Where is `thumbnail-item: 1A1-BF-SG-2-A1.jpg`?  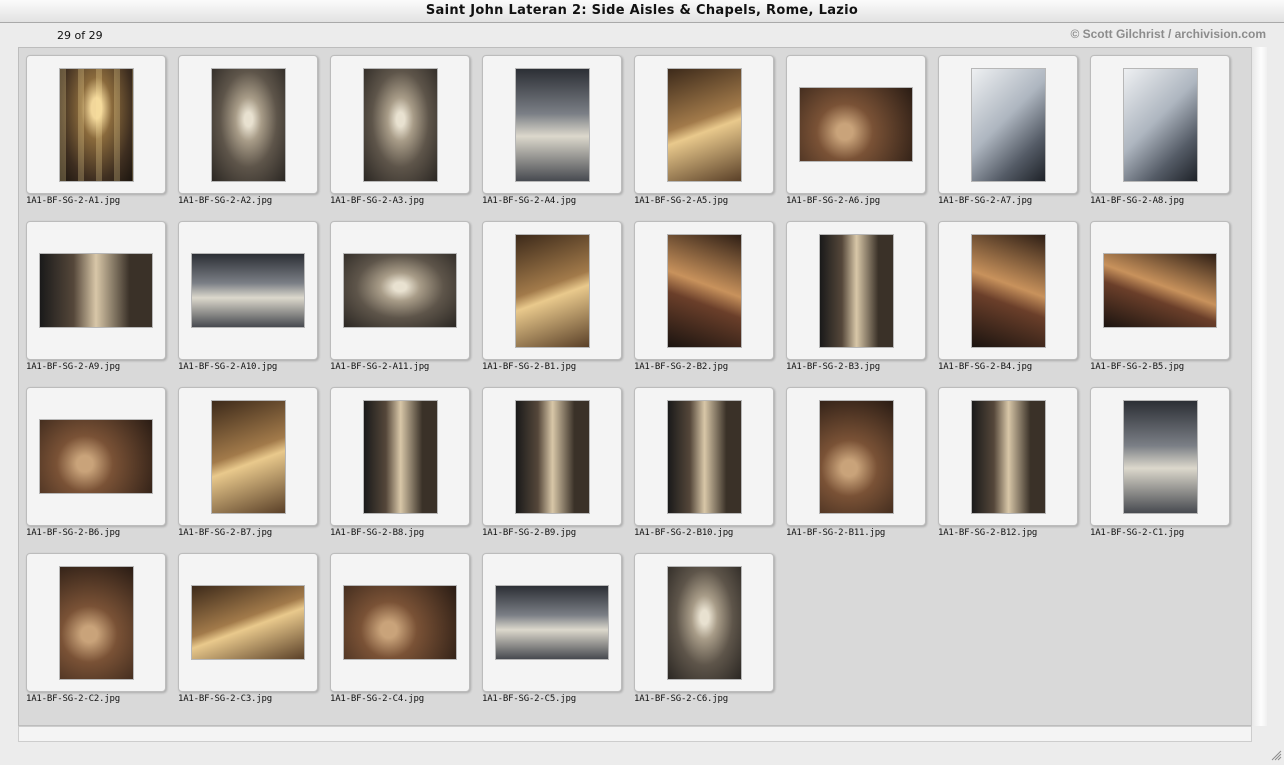
thumbnail-item: 1A1-BF-SG-2-A1.jpg is located at coordinates (92, 127).